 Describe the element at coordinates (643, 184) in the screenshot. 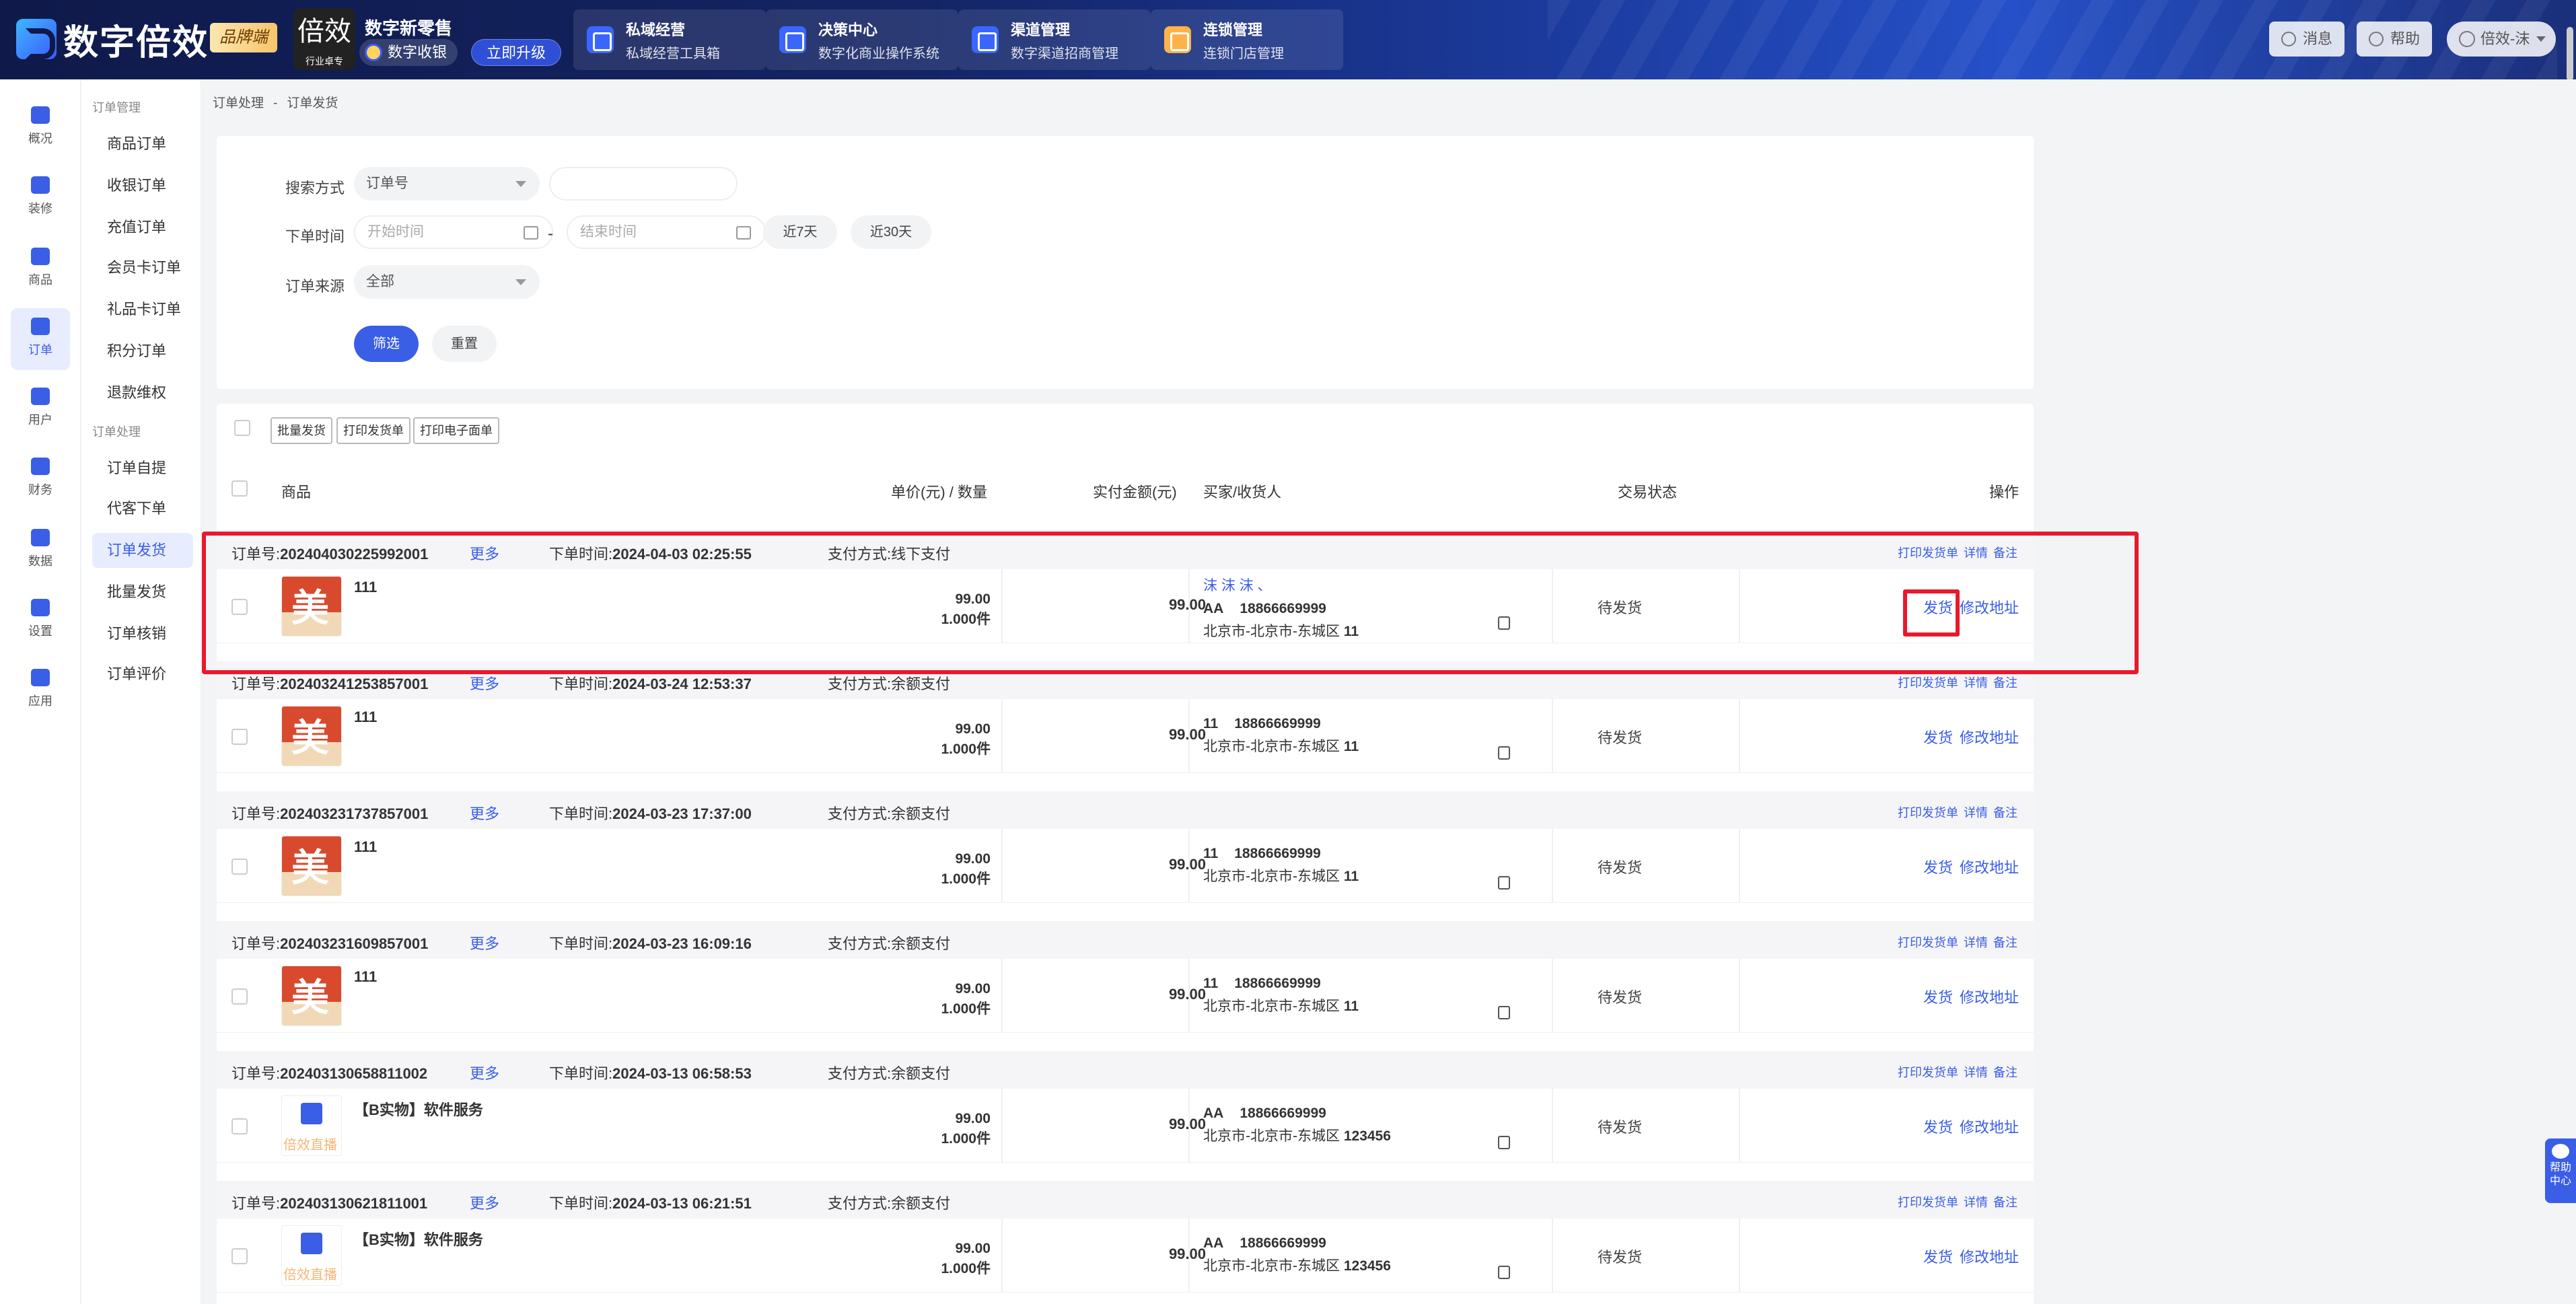

I see `search-input` at that location.